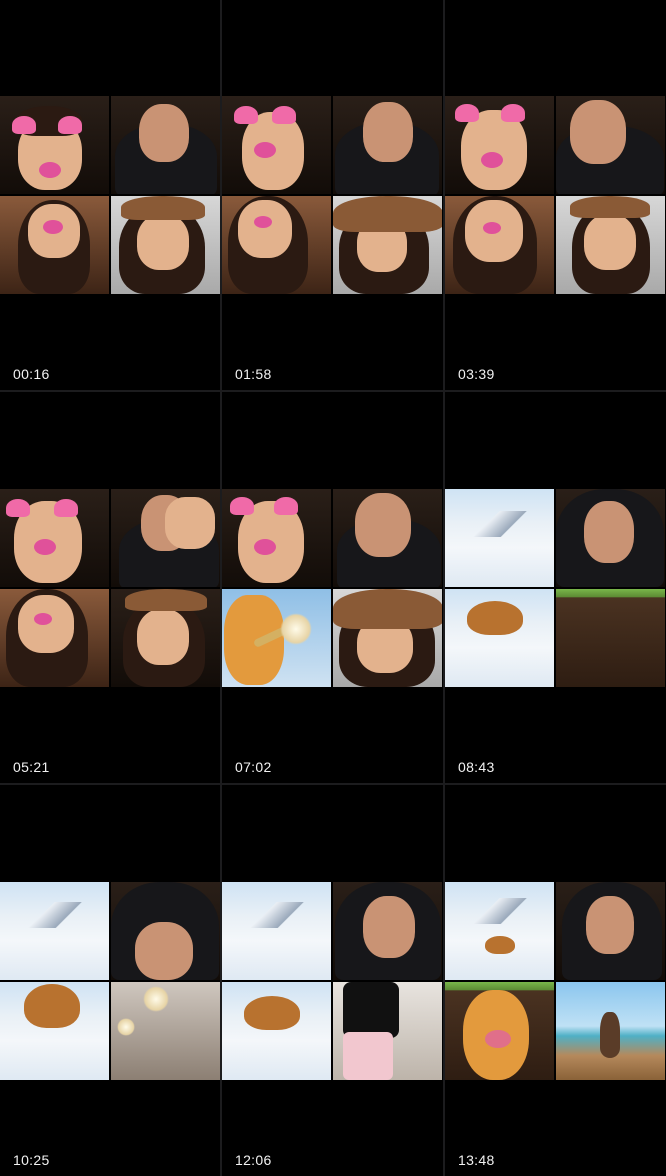  I want to click on frame-thumbnail: 05:21, so click(110, 587).